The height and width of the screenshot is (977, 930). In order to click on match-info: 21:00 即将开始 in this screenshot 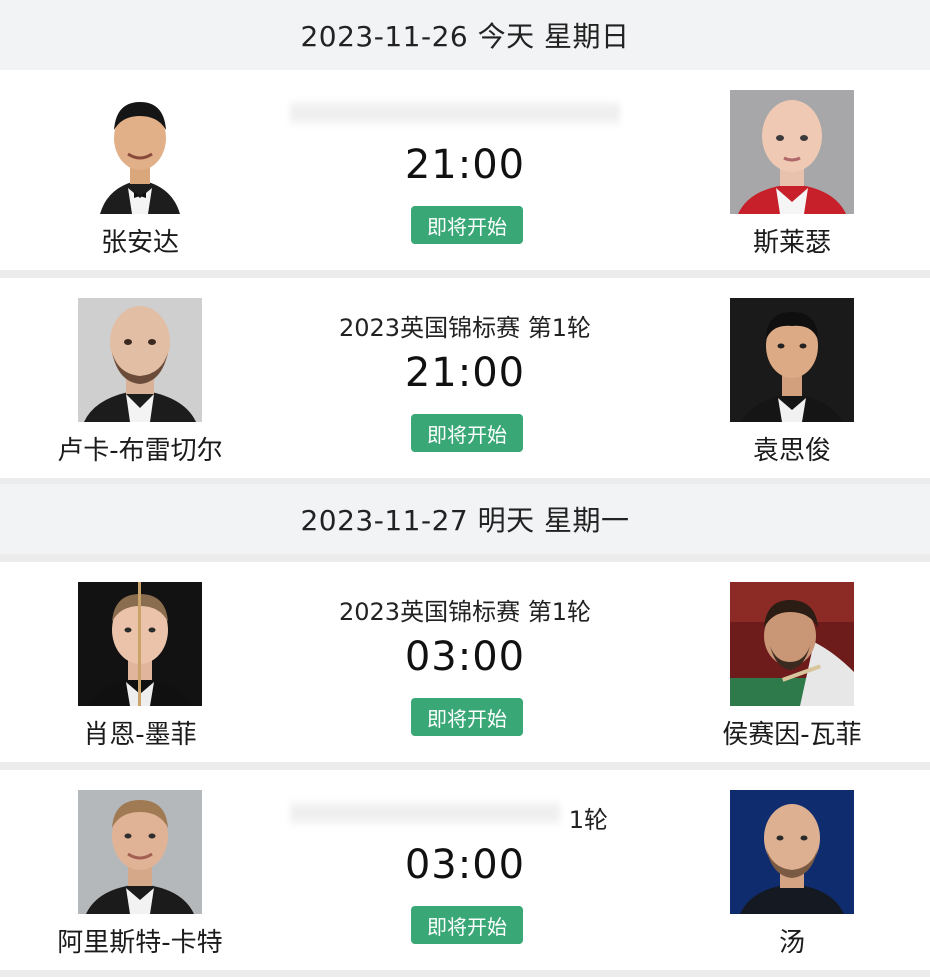, I will do `click(465, 170)`.